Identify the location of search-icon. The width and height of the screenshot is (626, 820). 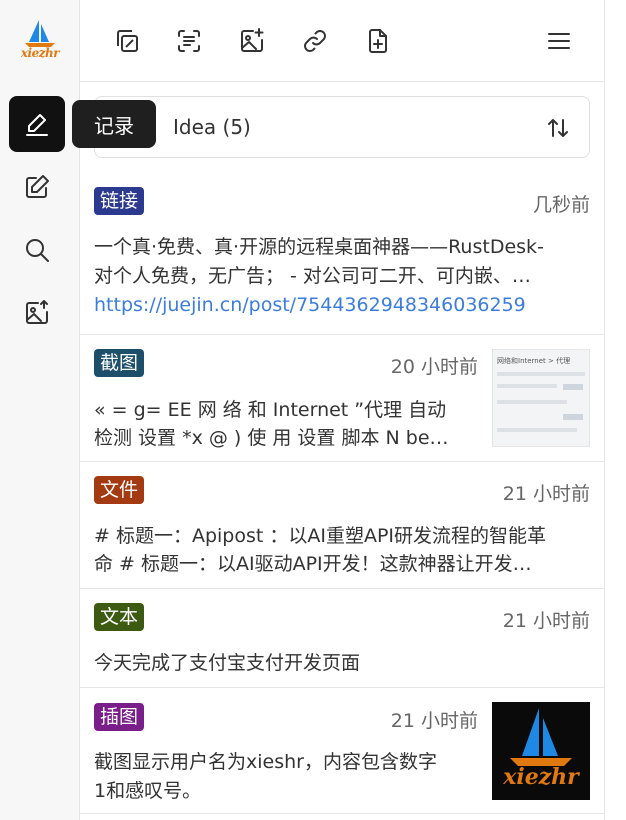
(37, 250).